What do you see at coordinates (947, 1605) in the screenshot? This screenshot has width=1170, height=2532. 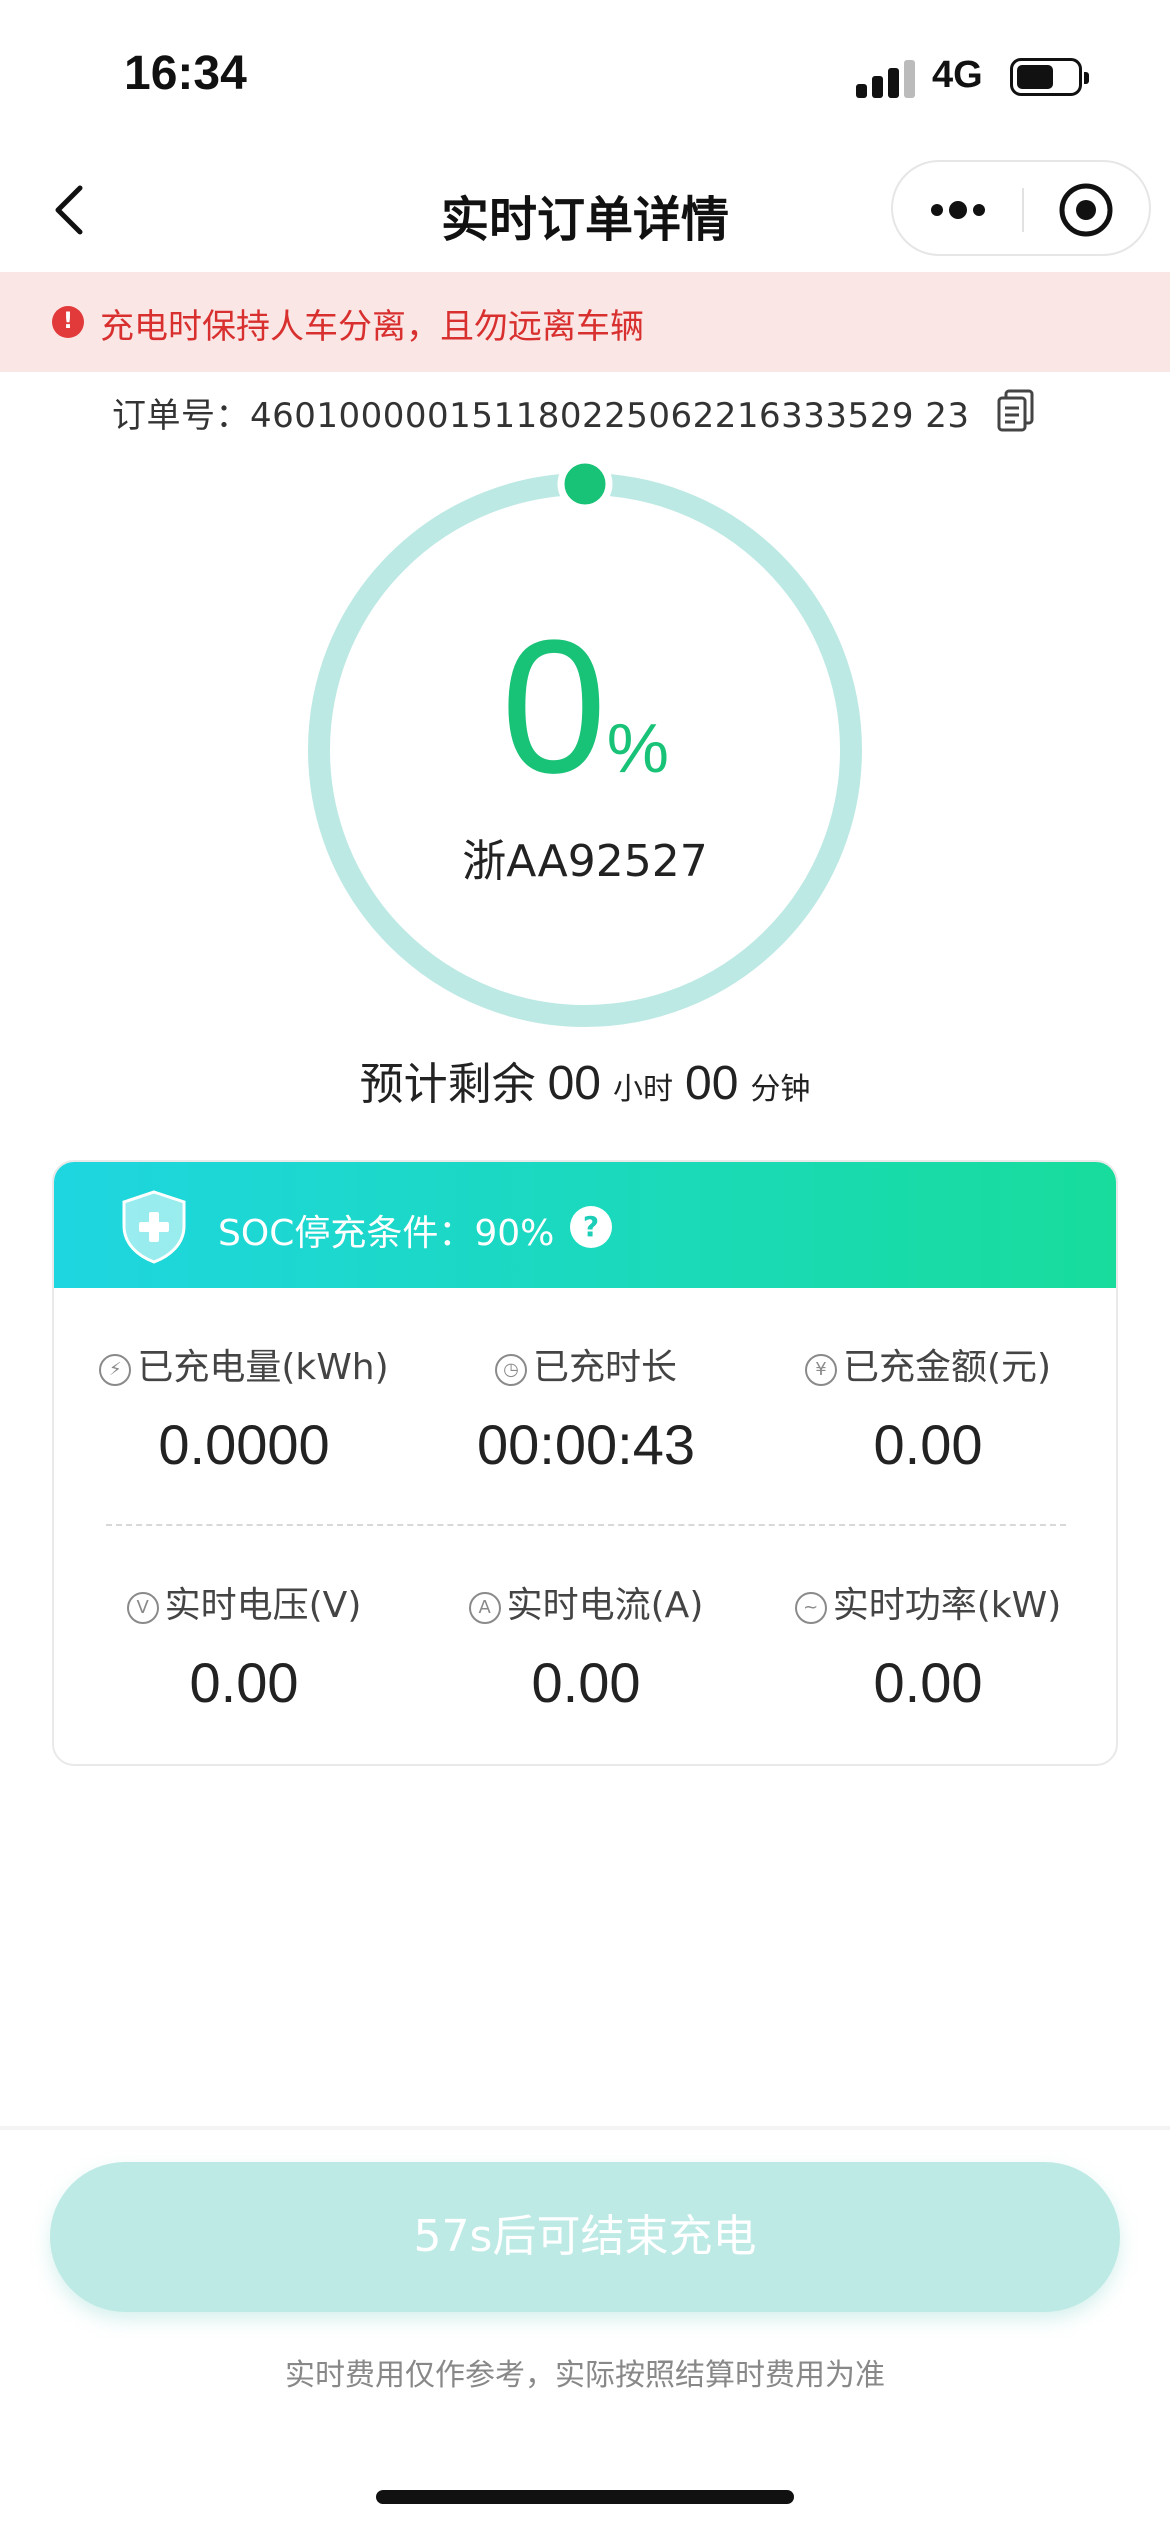 I see `stat-power-label-text: 实时功率(kW)` at bounding box center [947, 1605].